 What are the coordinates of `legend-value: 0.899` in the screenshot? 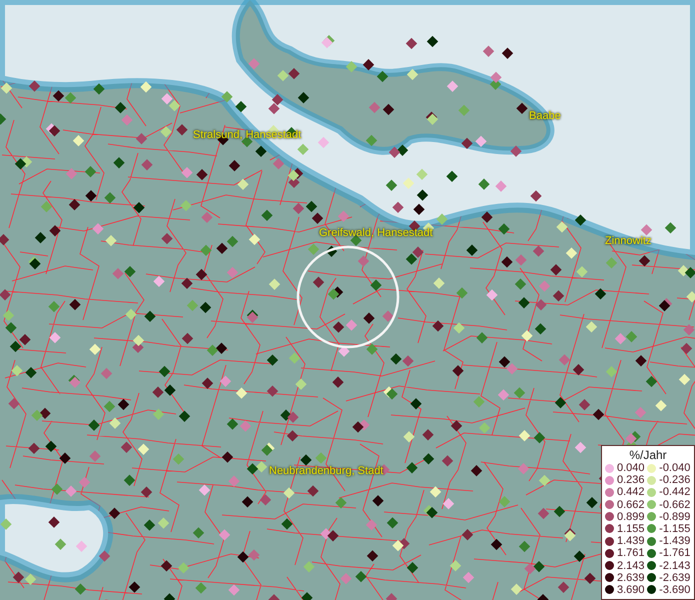 It's located at (631, 516).